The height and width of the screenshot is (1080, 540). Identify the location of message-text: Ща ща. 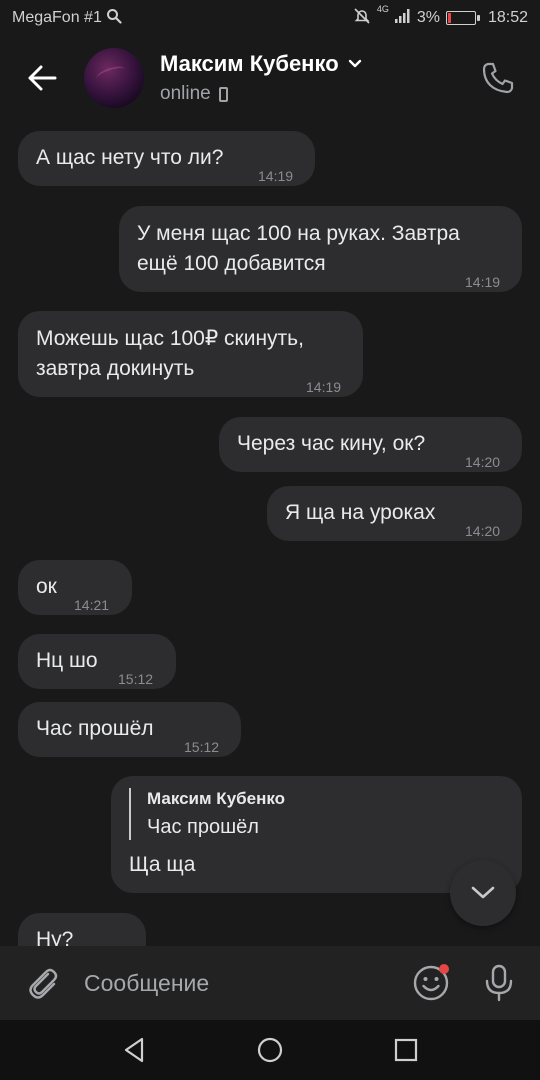
(162, 864).